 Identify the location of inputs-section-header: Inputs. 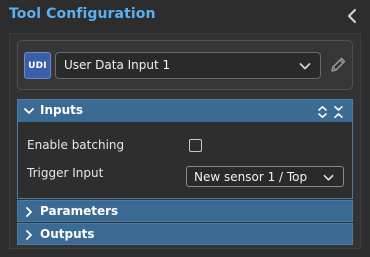
(185, 111).